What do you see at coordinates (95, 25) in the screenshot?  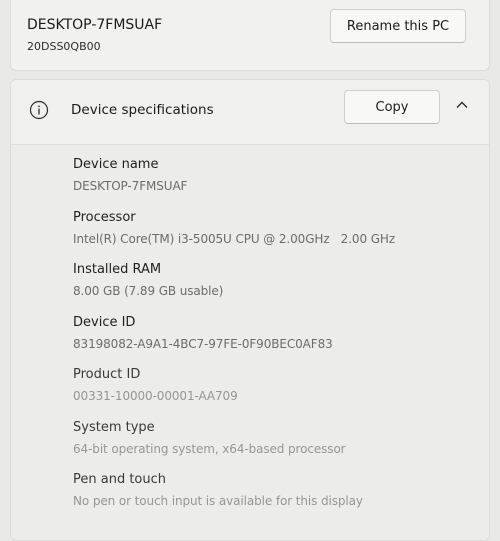 I see `pc-name: DESKTOP-7FMSUAF` at bounding box center [95, 25].